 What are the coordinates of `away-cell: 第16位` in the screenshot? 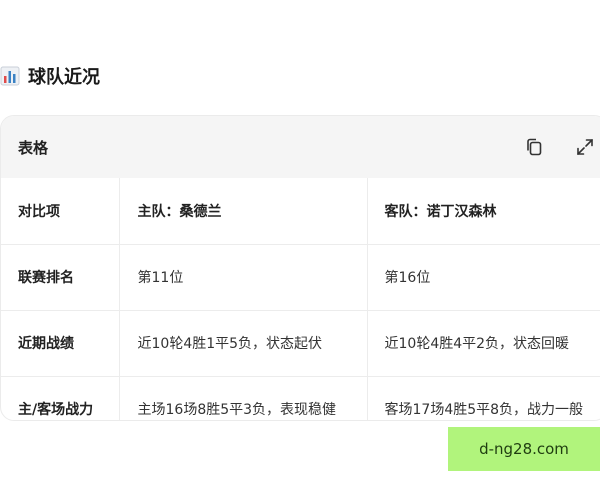 It's located at (483, 277).